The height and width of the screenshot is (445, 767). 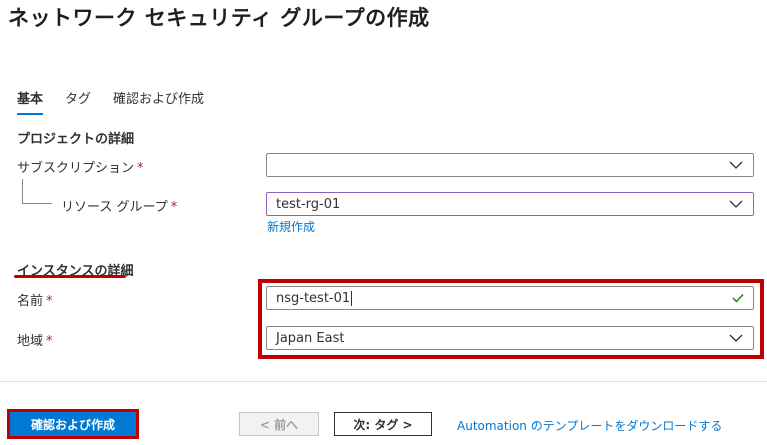 I want to click on name-label: 名前 *, so click(x=35, y=299).